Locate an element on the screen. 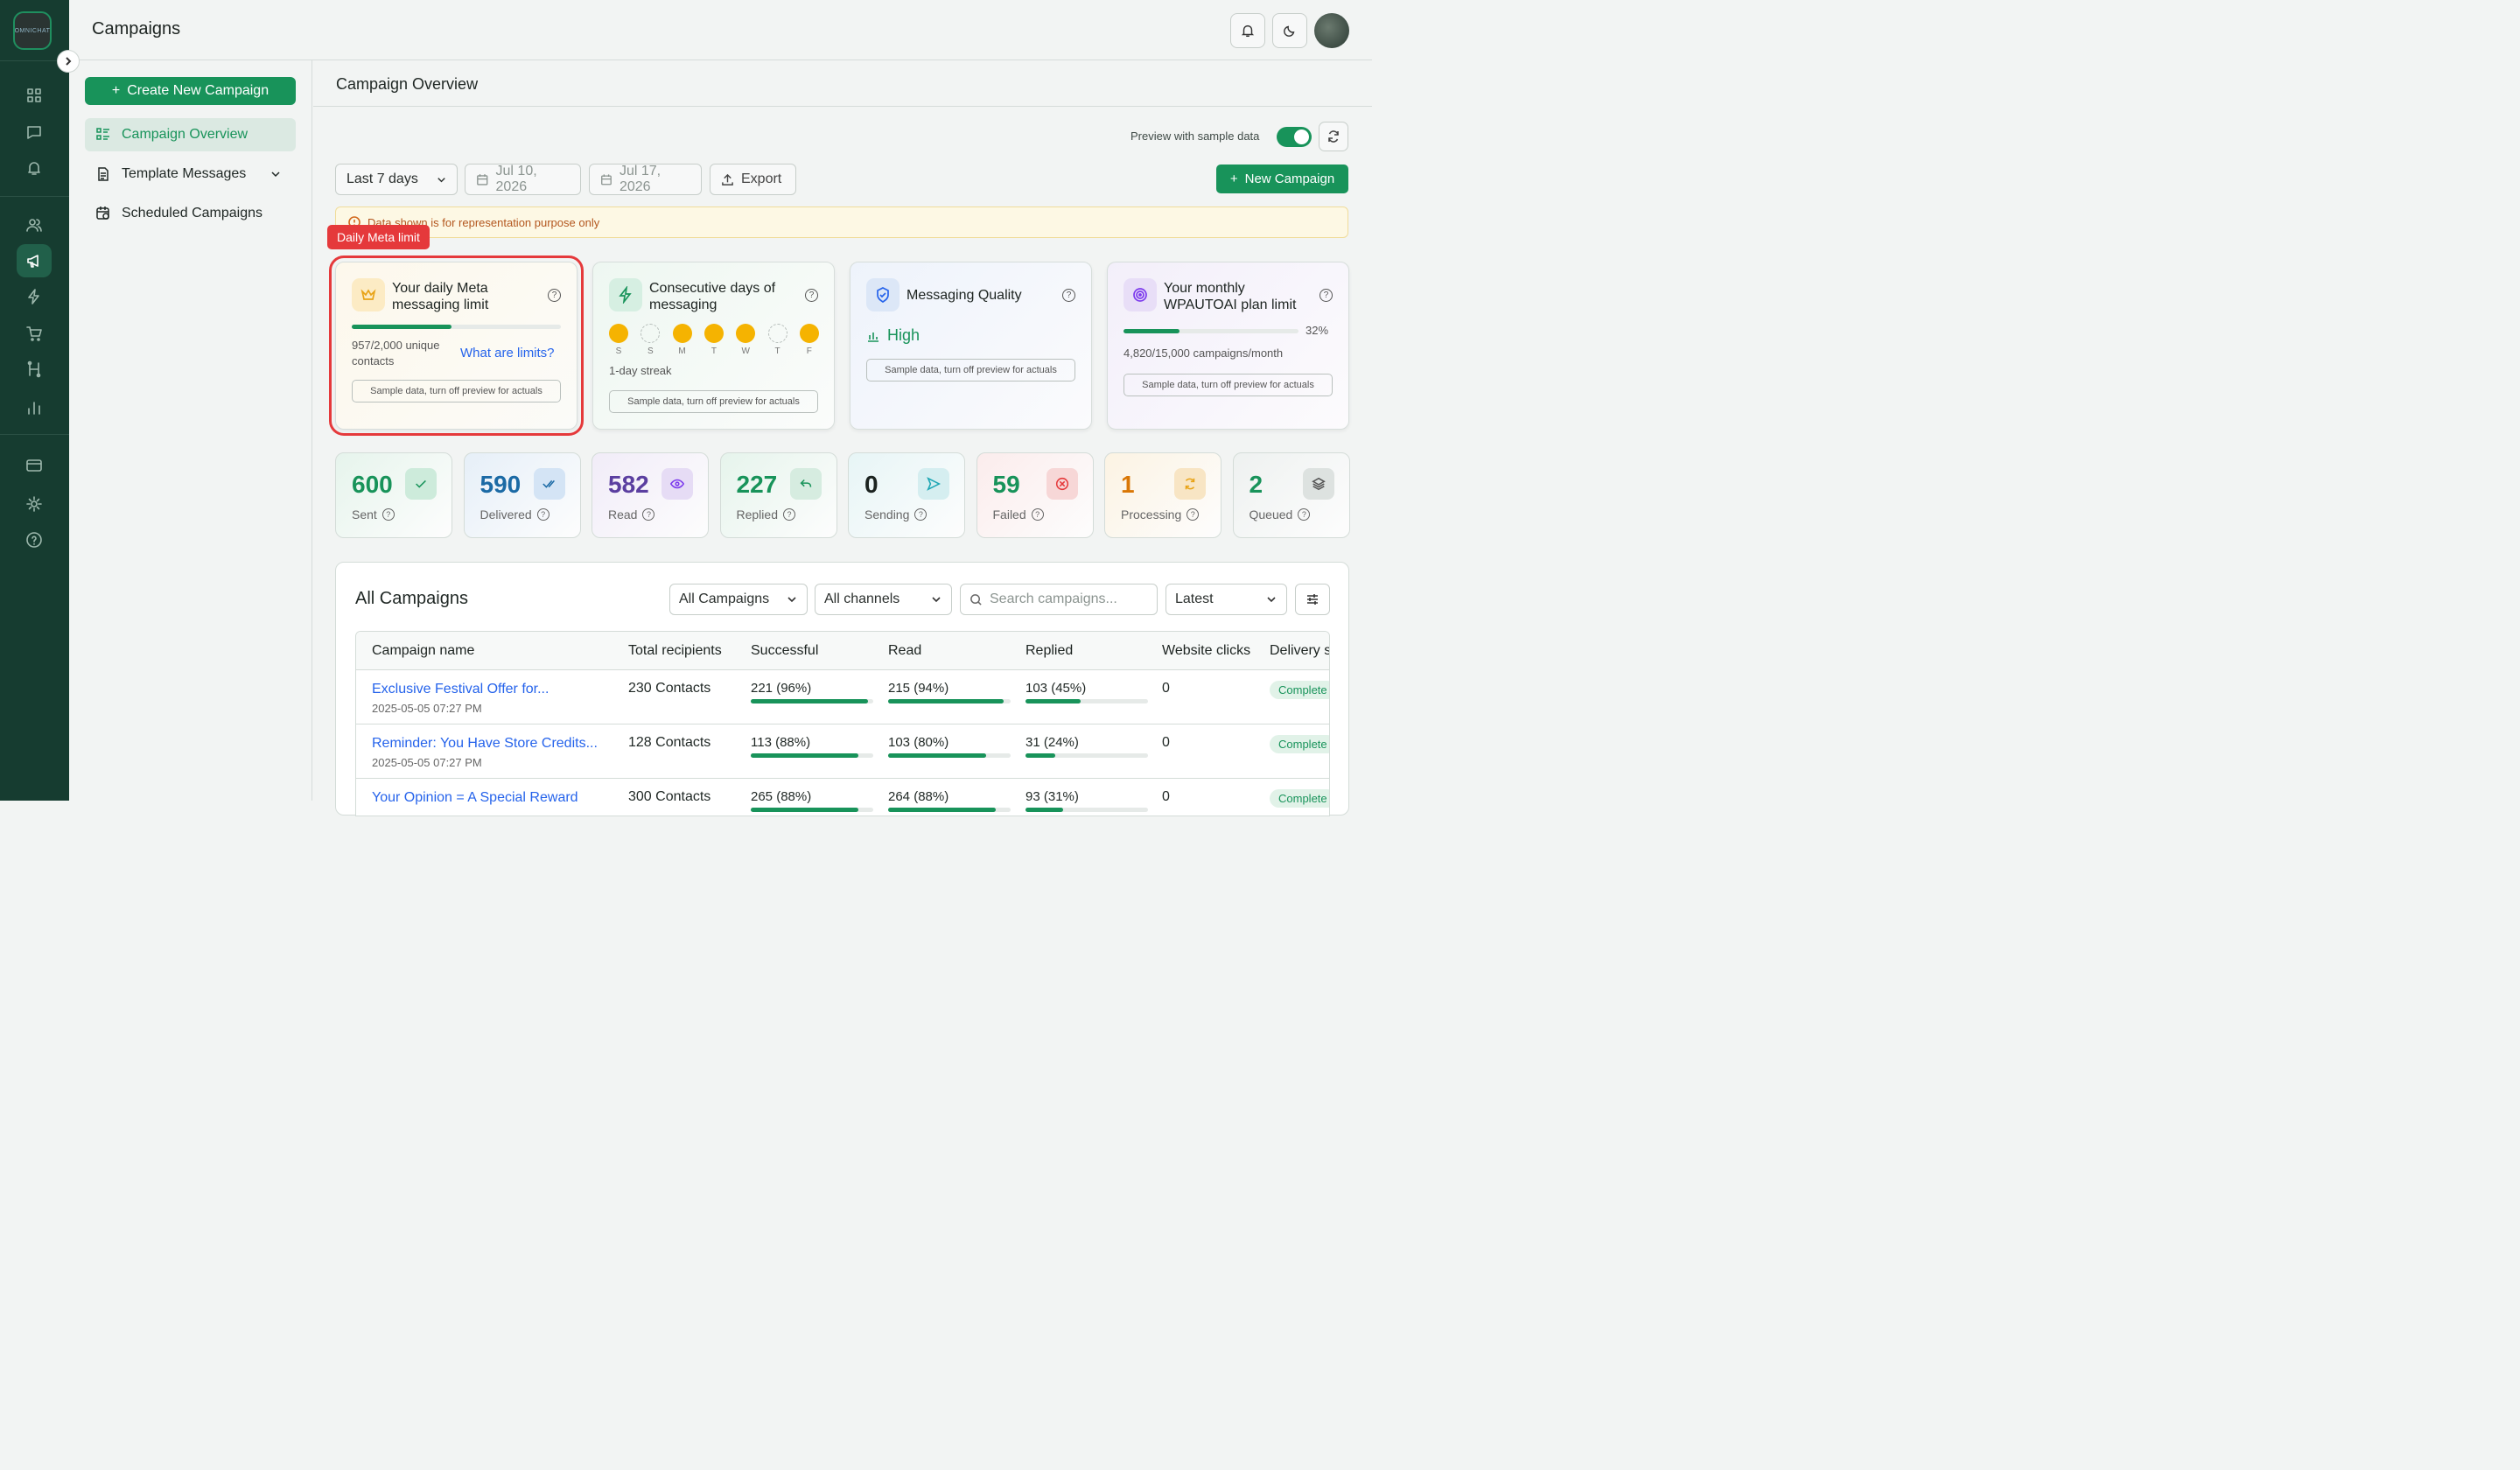 This screenshot has width=2520, height=1470. sort-select: Latest is located at coordinates (1226, 599).